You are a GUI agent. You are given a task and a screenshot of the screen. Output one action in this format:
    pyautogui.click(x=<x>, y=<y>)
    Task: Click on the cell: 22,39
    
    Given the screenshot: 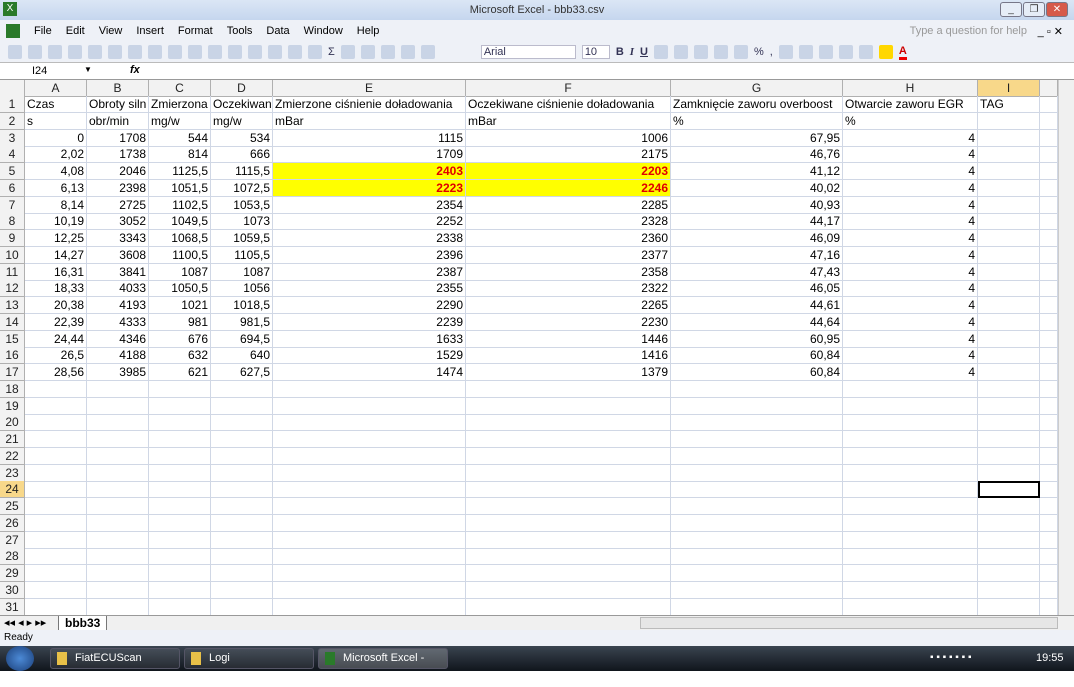 What is the action you would take?
    pyautogui.click(x=56, y=322)
    